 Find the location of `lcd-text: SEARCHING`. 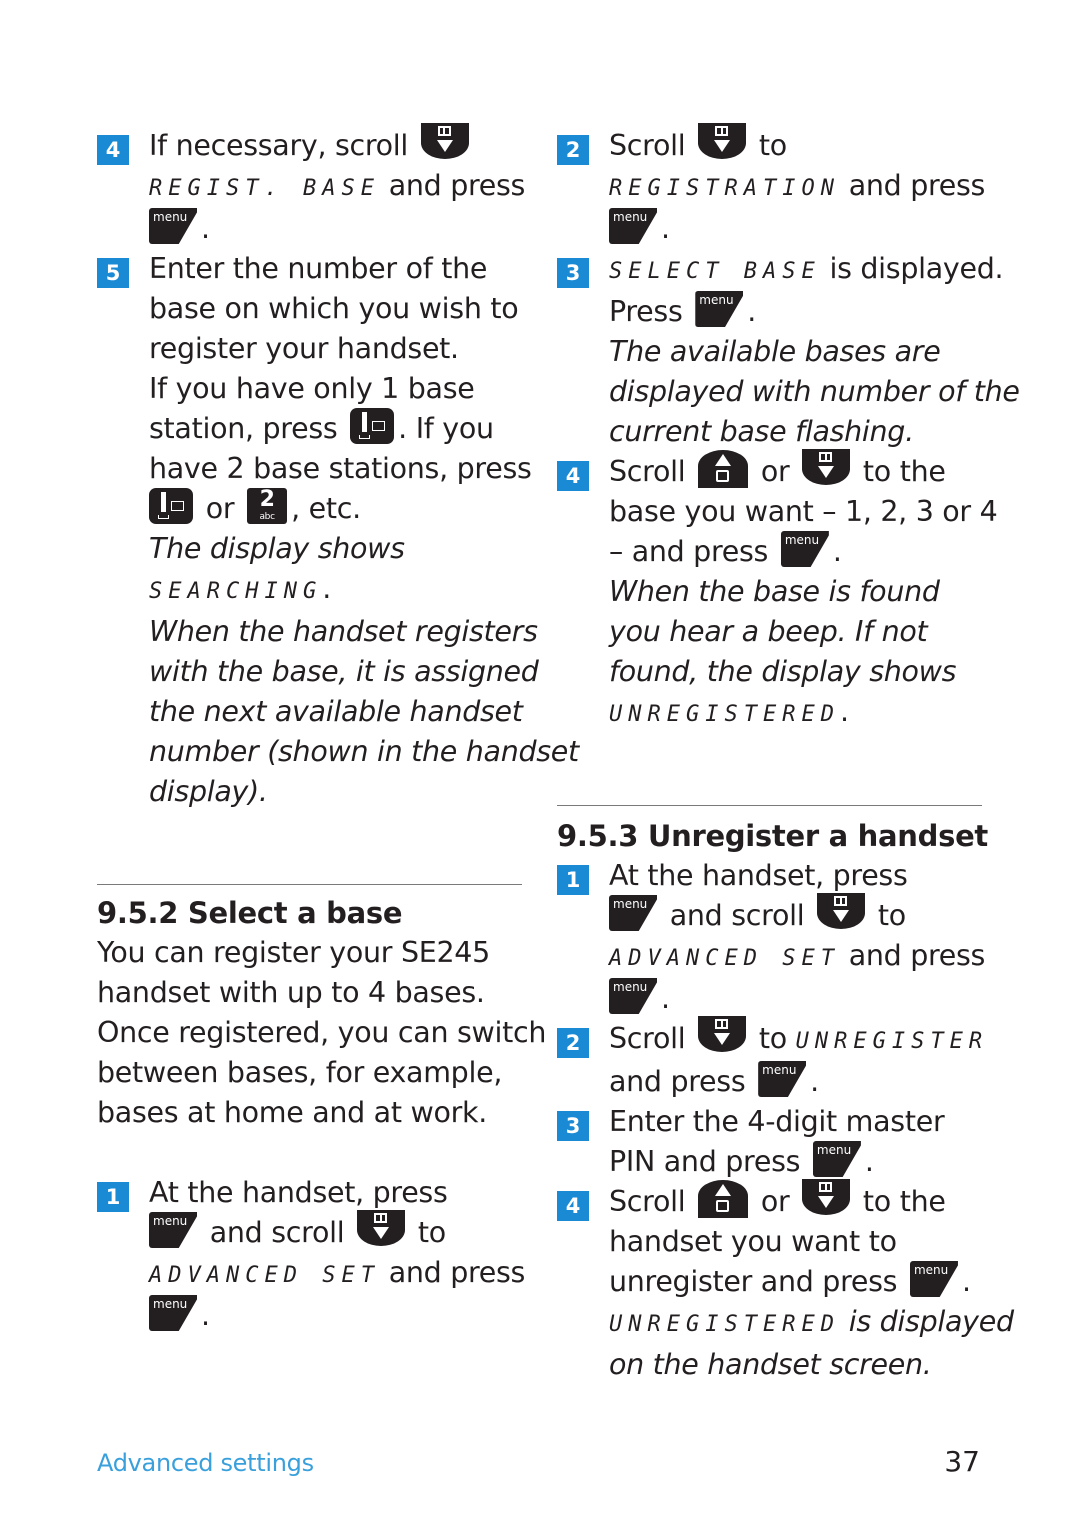

lcd-text: SEARCHING is located at coordinates (236, 591).